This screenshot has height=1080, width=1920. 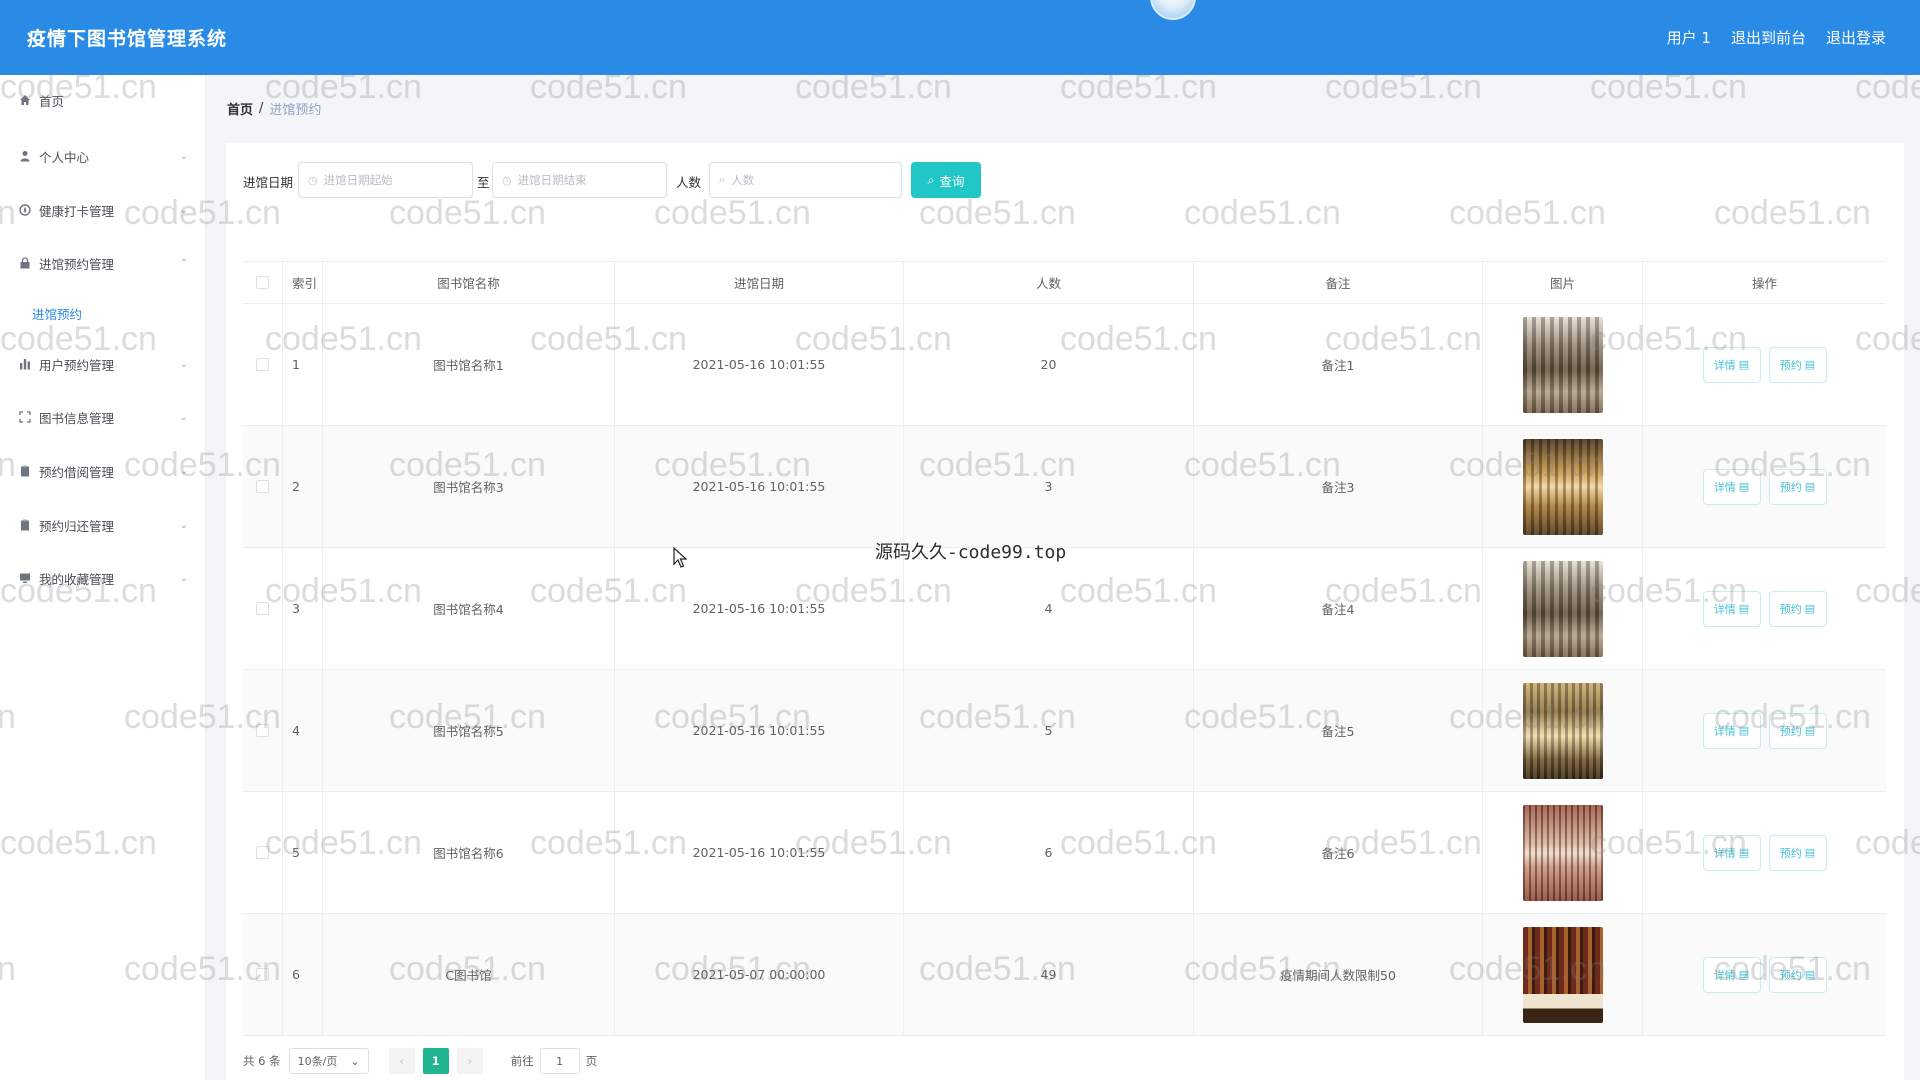 I want to click on sidebar-item-personal-center: 个人中心 ⌄, so click(x=103, y=156).